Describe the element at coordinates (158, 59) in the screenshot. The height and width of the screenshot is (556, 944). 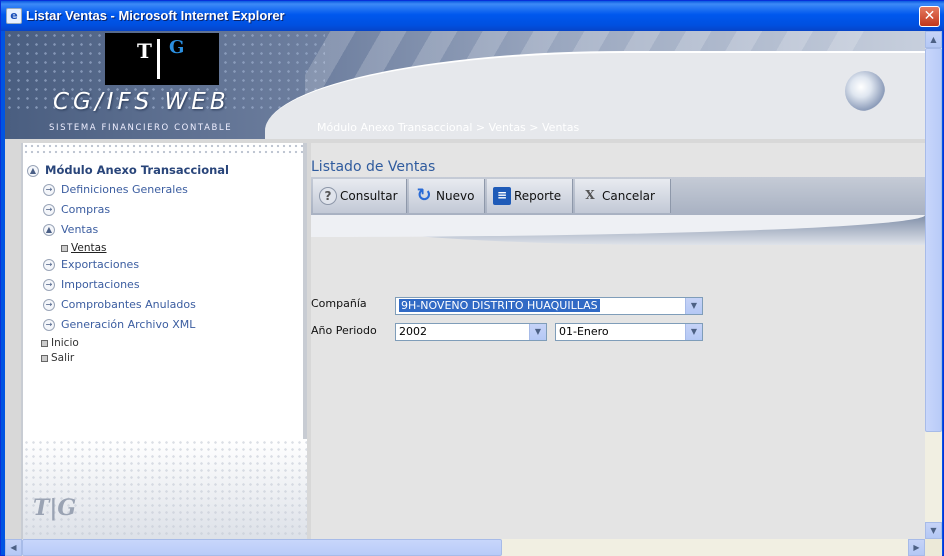
I see `logo-bar` at that location.